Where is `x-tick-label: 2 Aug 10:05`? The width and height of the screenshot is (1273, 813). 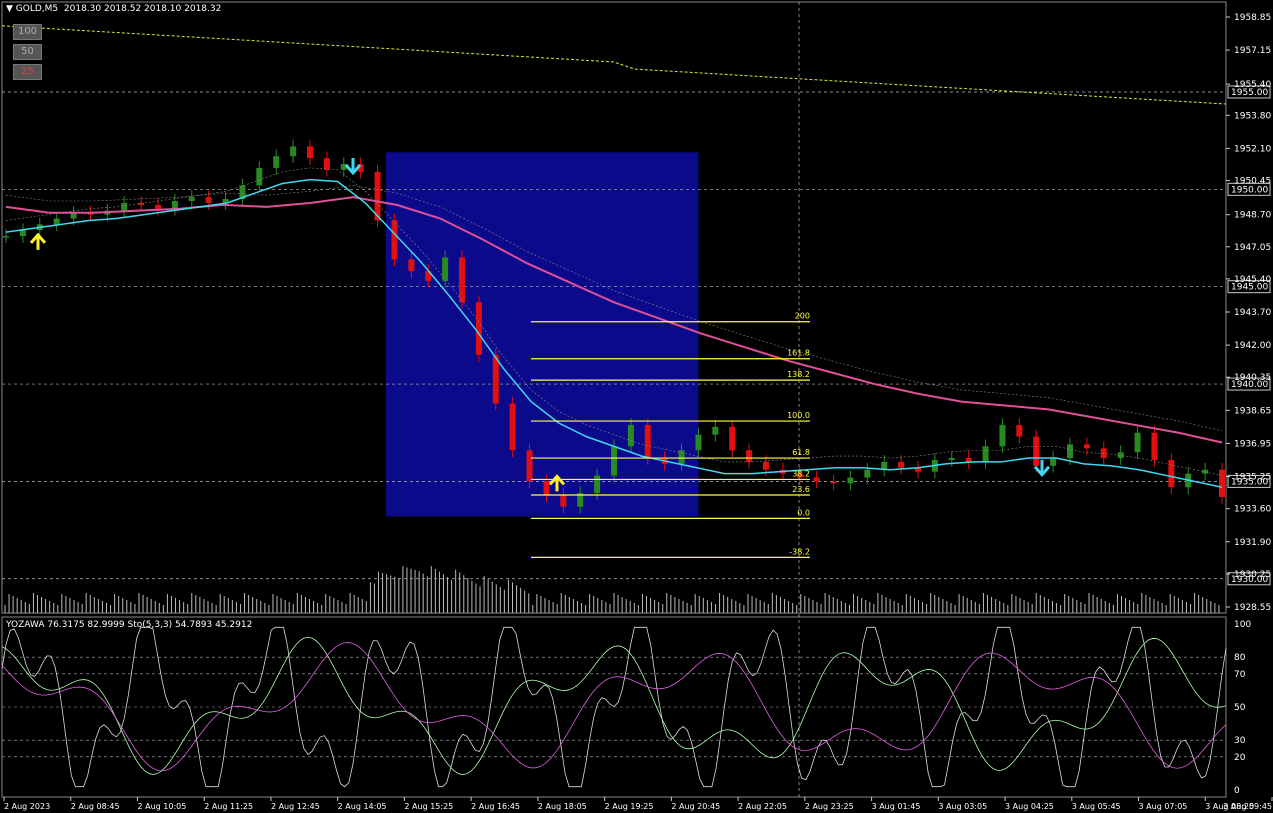 x-tick-label: 2 Aug 10:05 is located at coordinates (161, 806).